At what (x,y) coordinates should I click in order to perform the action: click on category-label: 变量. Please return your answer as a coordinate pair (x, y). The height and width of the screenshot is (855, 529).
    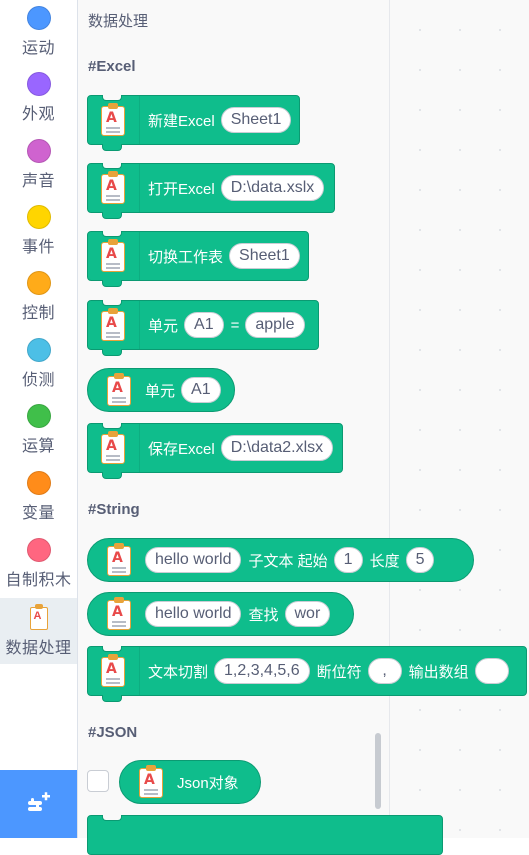
    Looking at the image, I should click on (38, 513).